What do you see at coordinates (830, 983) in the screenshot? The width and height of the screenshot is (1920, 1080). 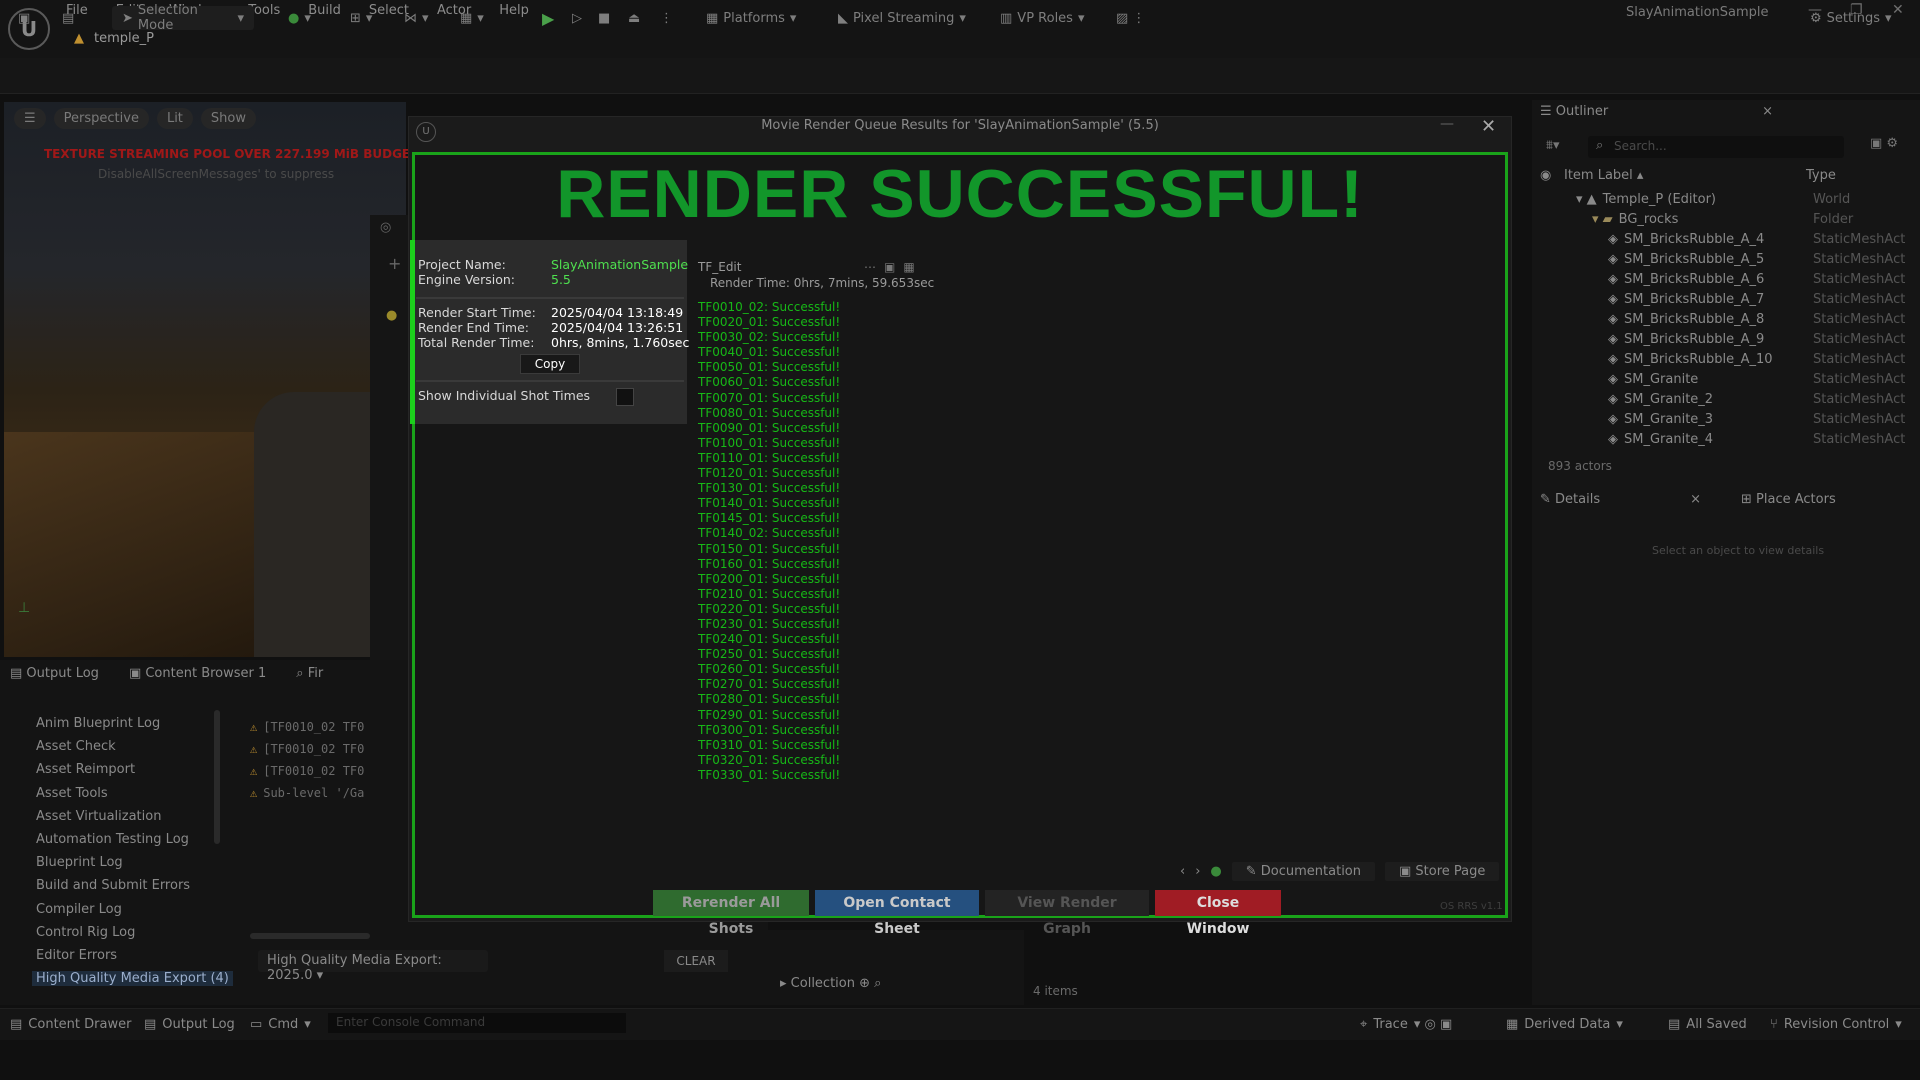 I see `collection-header: ▸ Collection ⊕ ⌕` at bounding box center [830, 983].